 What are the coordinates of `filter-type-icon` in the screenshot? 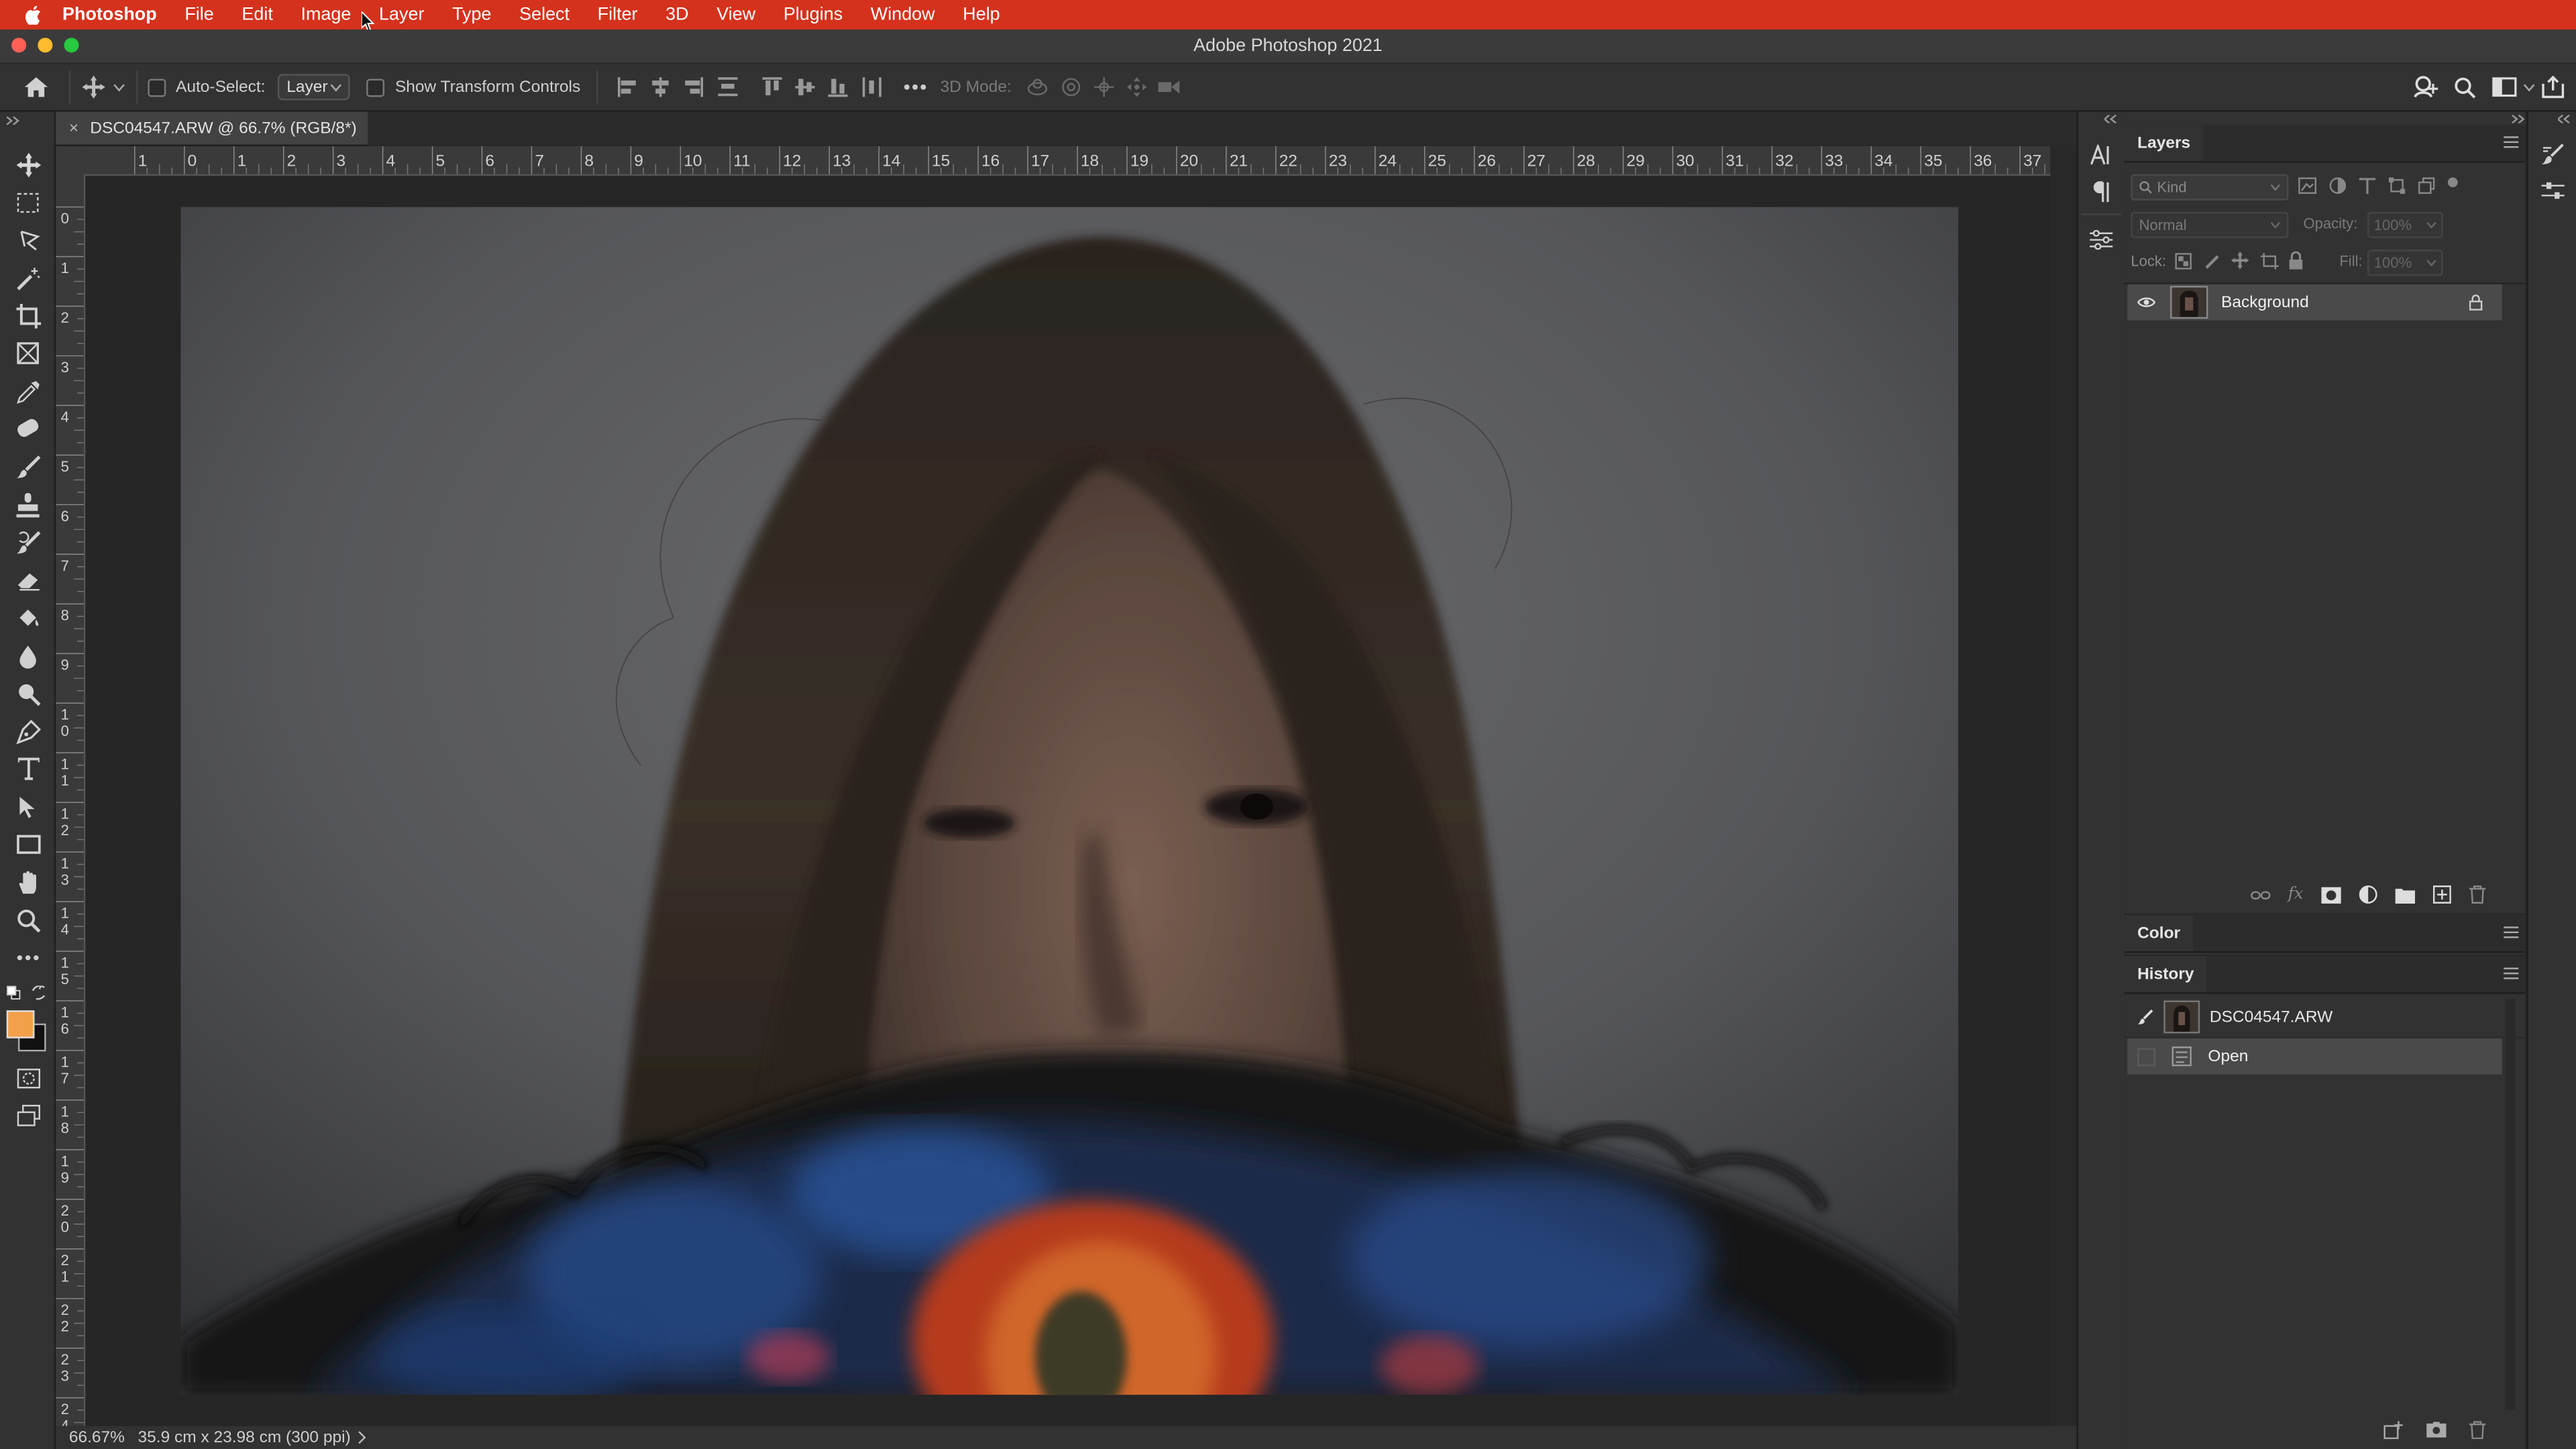 It's located at (2367, 188).